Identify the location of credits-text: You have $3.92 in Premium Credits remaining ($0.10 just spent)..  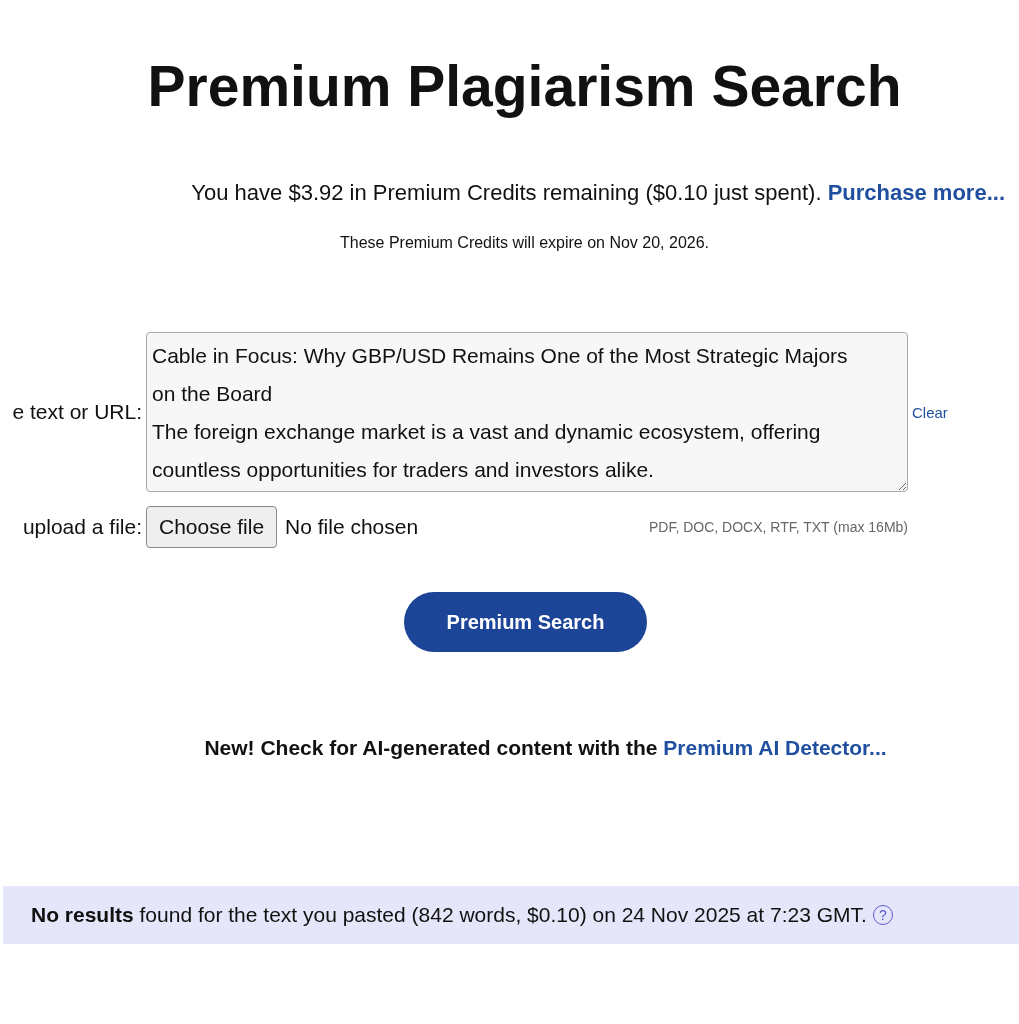
(506, 192).